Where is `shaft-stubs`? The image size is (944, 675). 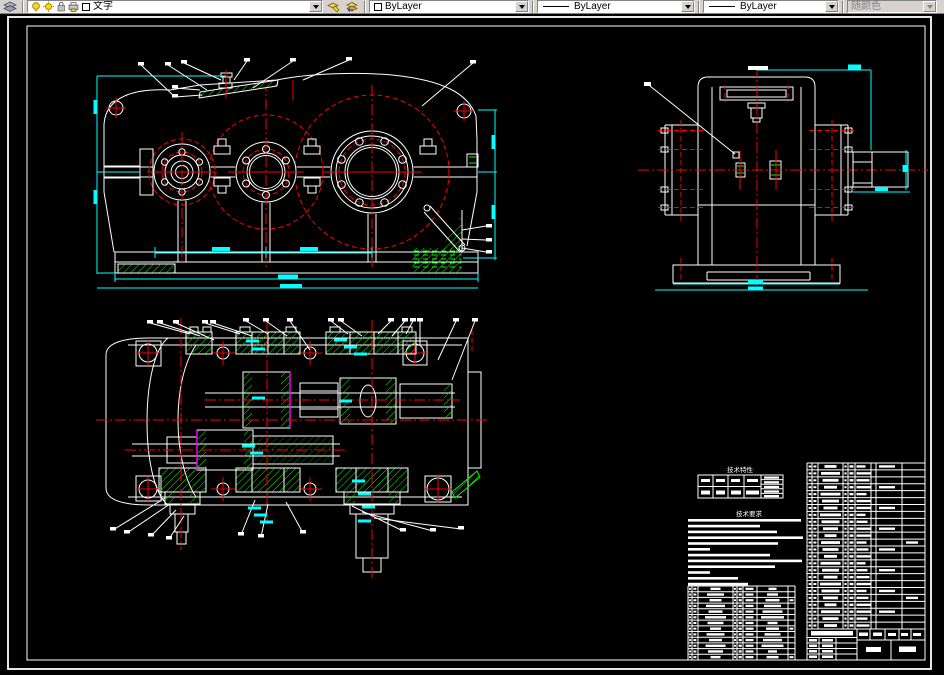 shaft-stubs is located at coordinates (281, 543).